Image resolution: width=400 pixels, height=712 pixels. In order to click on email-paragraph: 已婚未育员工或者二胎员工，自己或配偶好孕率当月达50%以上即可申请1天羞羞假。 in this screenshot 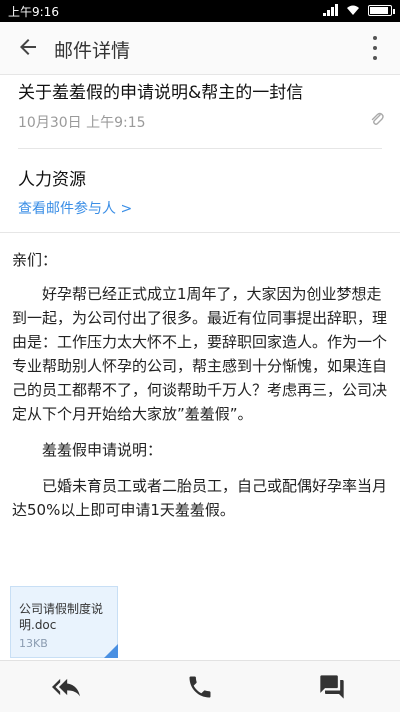, I will do `click(200, 498)`.